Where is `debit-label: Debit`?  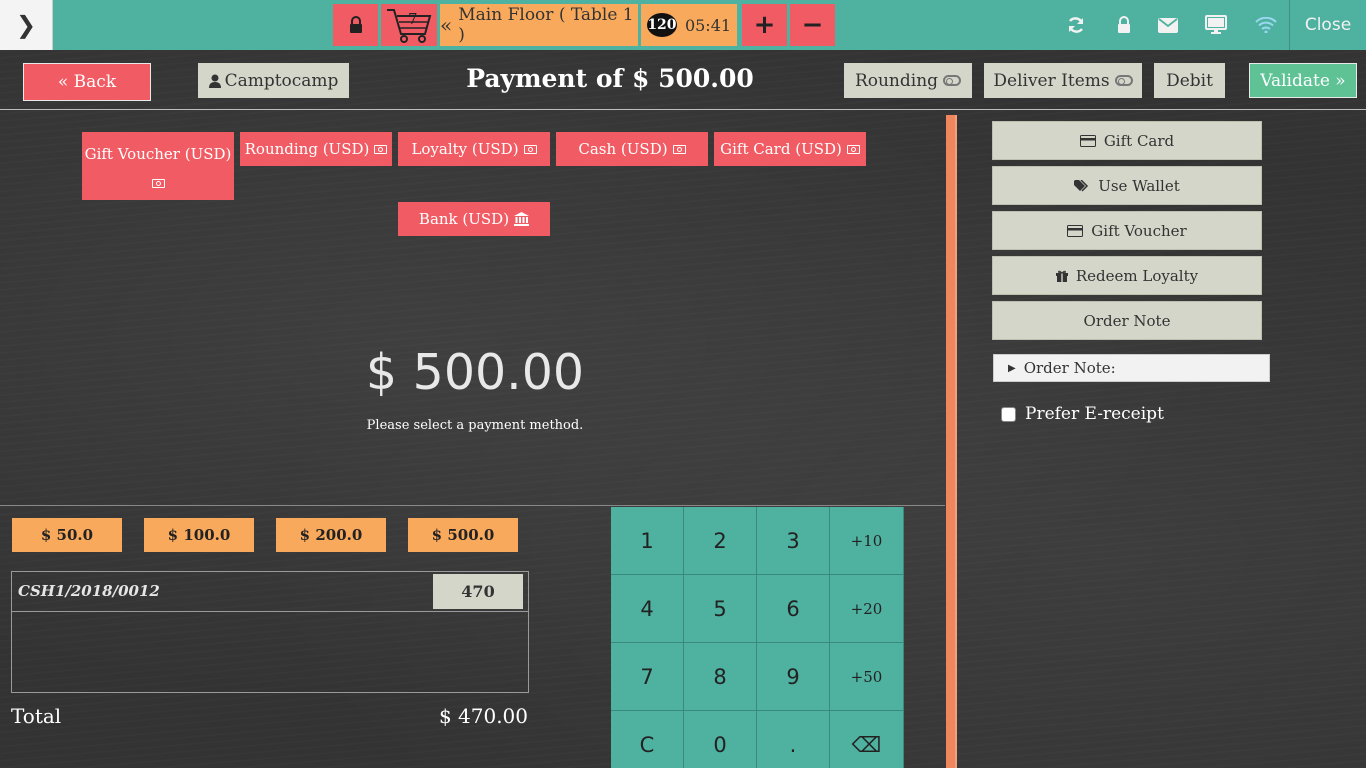 debit-label: Debit is located at coordinates (1189, 80).